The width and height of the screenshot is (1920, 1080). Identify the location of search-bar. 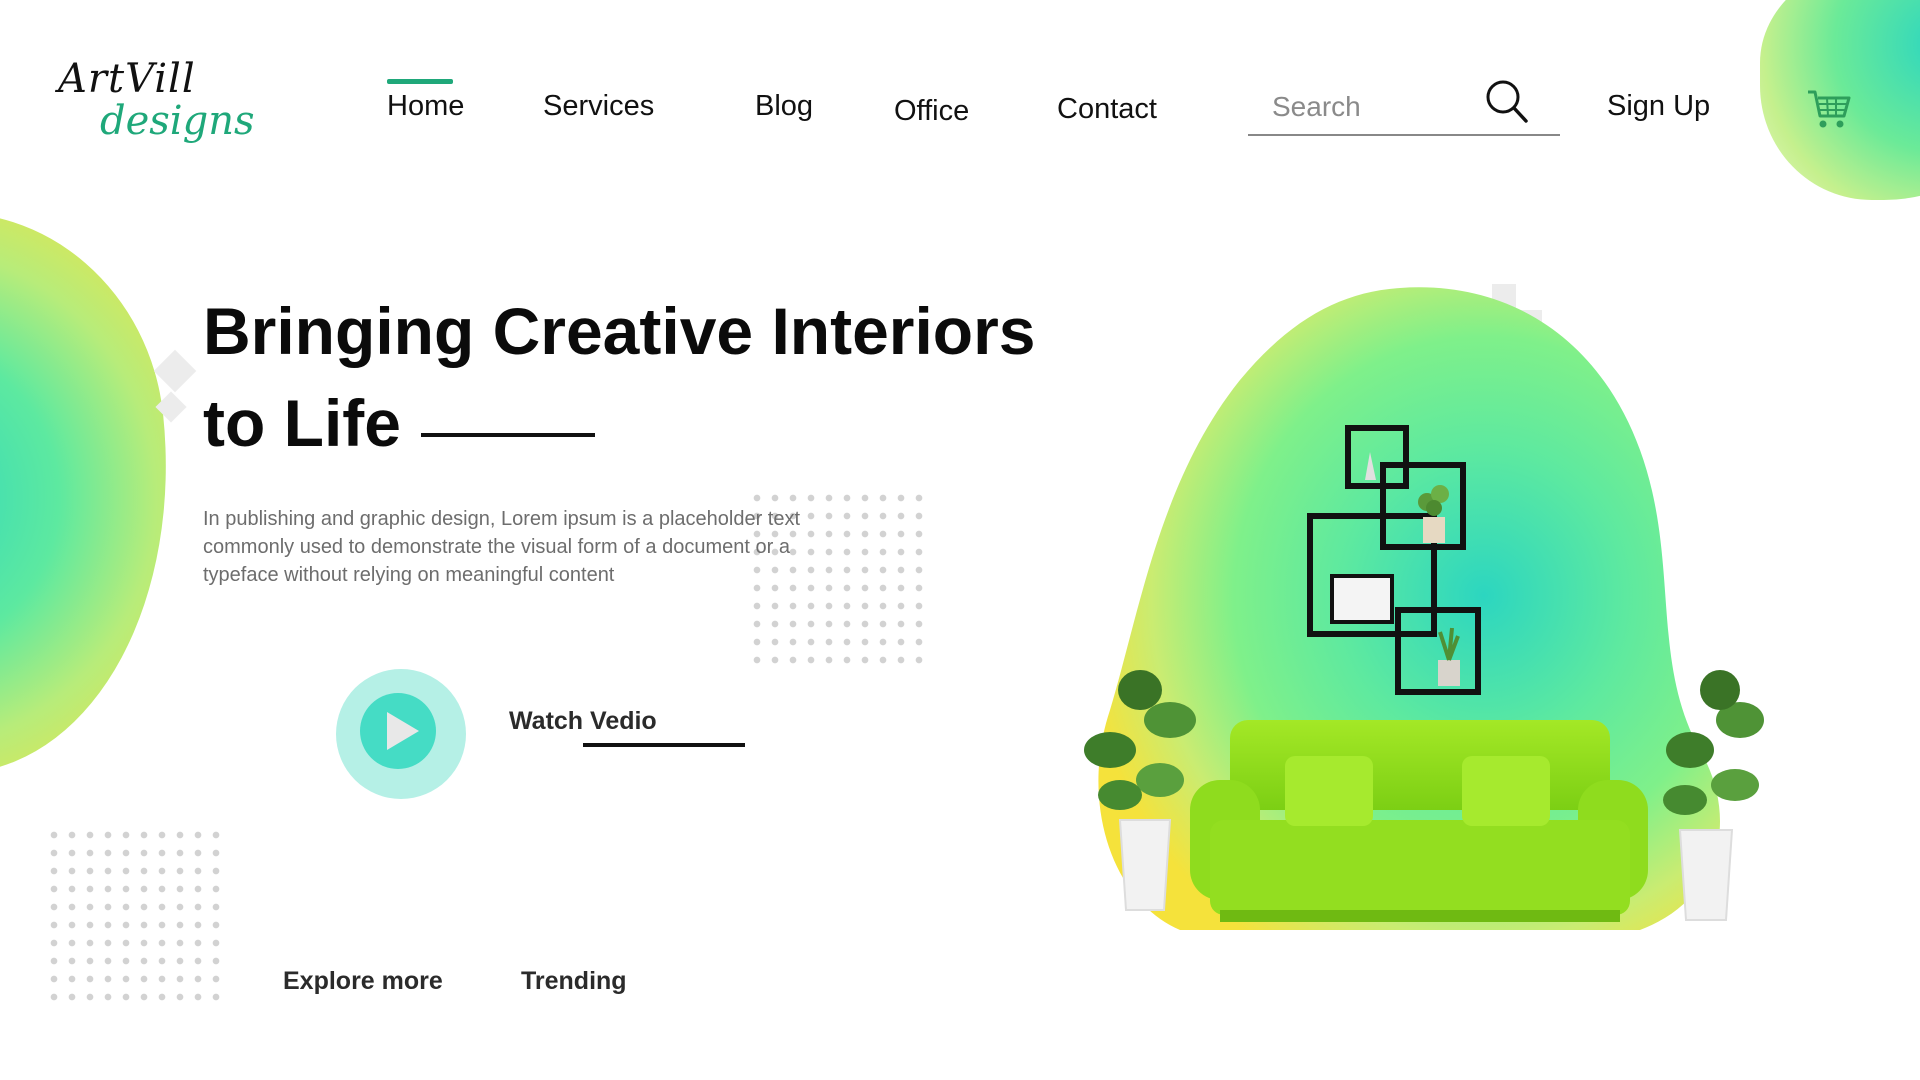
(1404, 106).